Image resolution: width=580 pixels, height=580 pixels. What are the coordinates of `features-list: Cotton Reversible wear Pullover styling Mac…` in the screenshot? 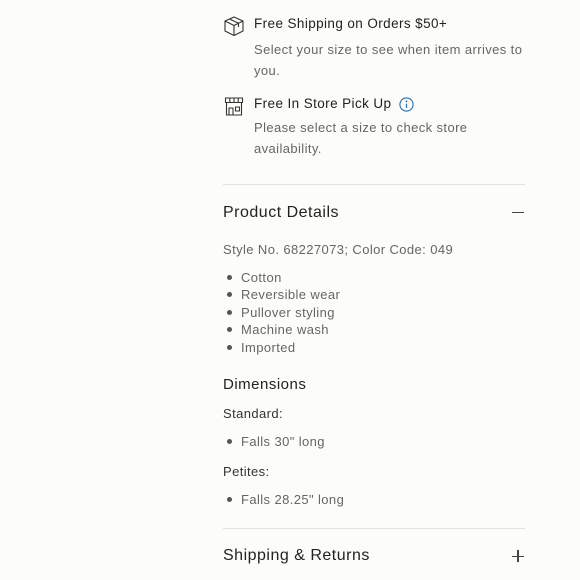 It's located at (374, 312).